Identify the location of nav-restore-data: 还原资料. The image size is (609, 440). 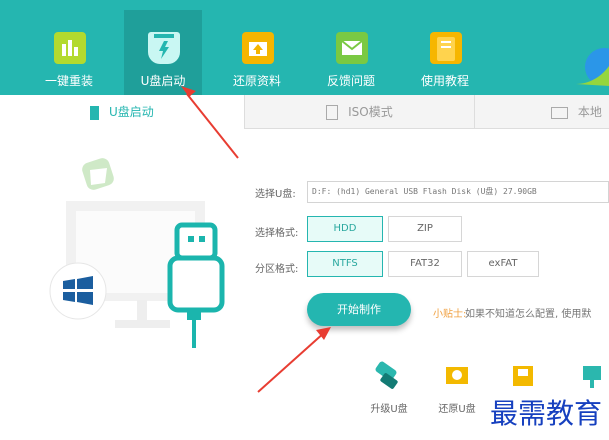
(257, 52).